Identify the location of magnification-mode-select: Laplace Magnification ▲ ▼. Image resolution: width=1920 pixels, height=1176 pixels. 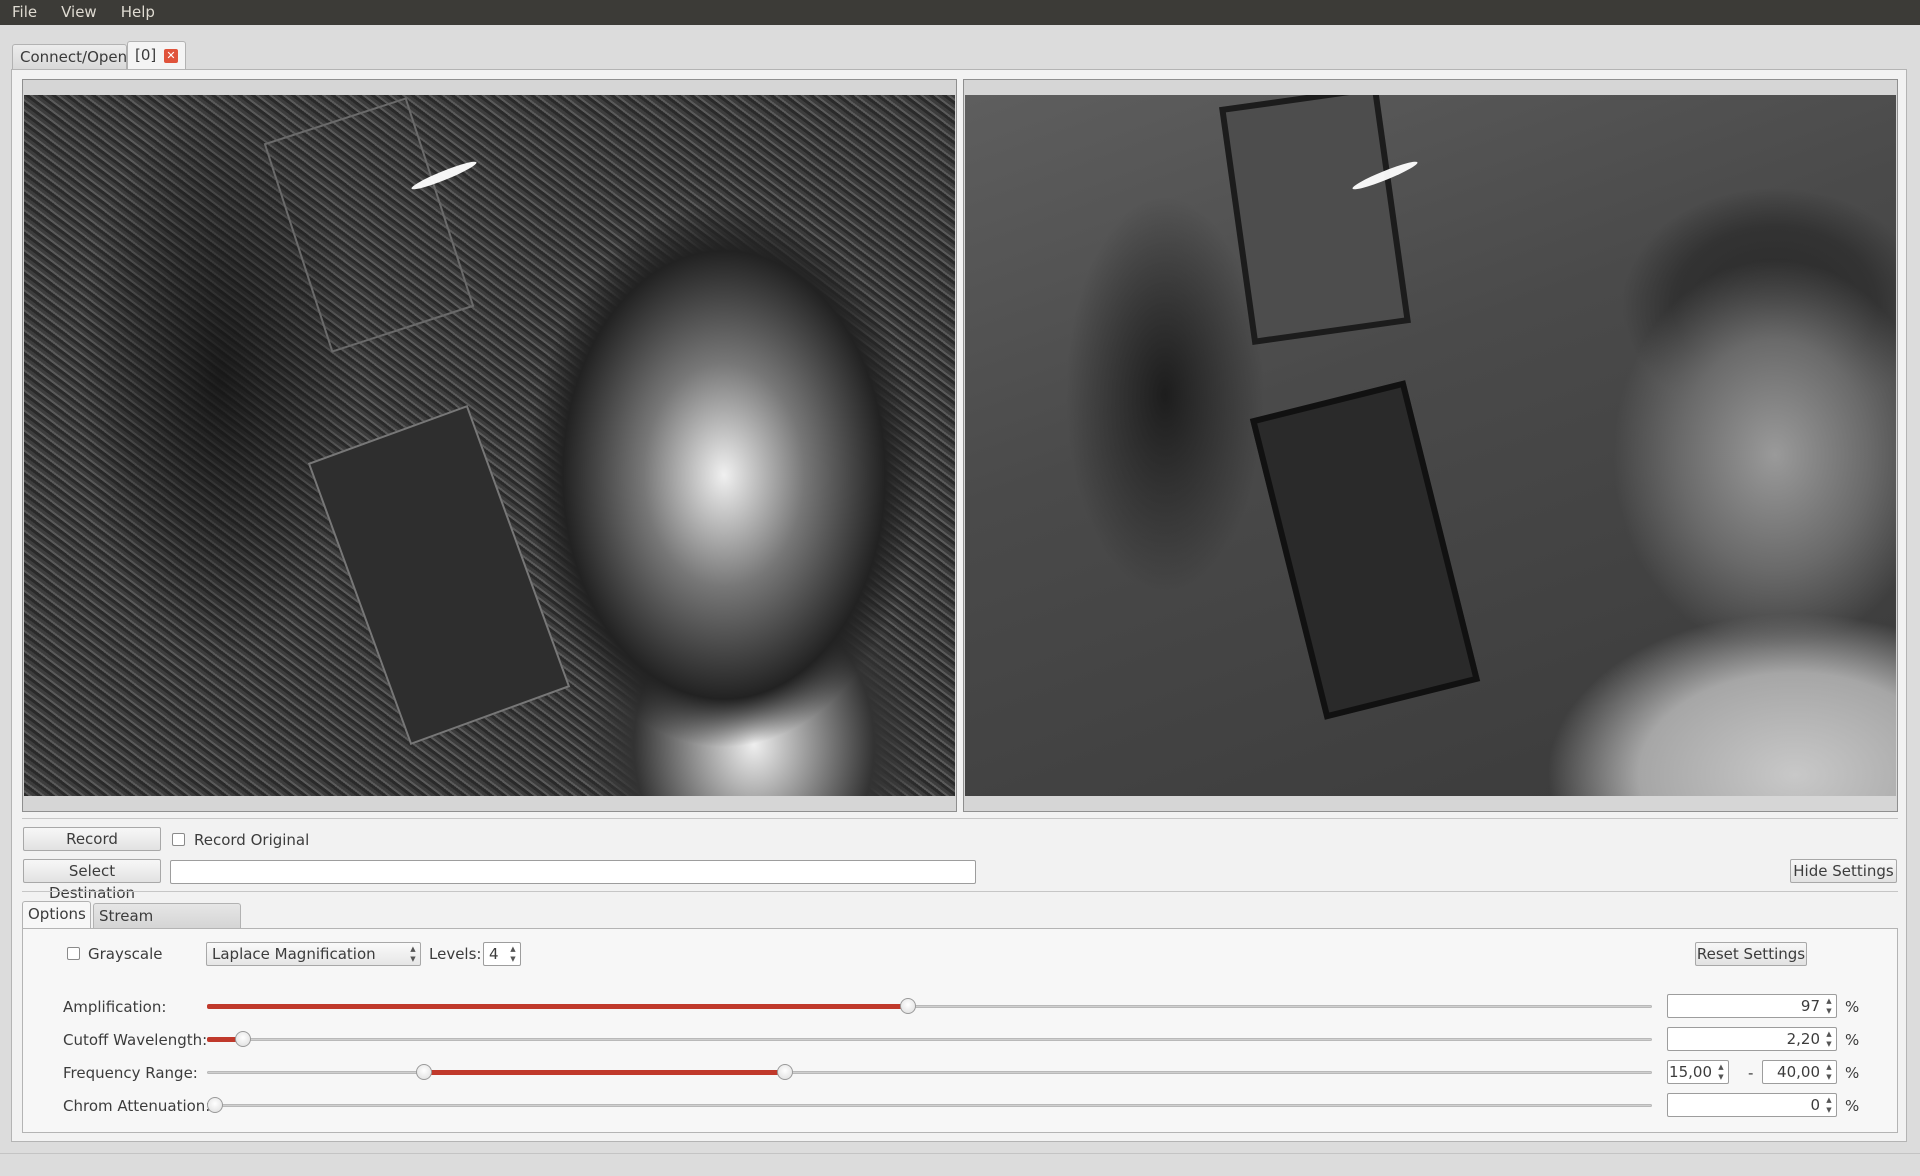
(313, 954).